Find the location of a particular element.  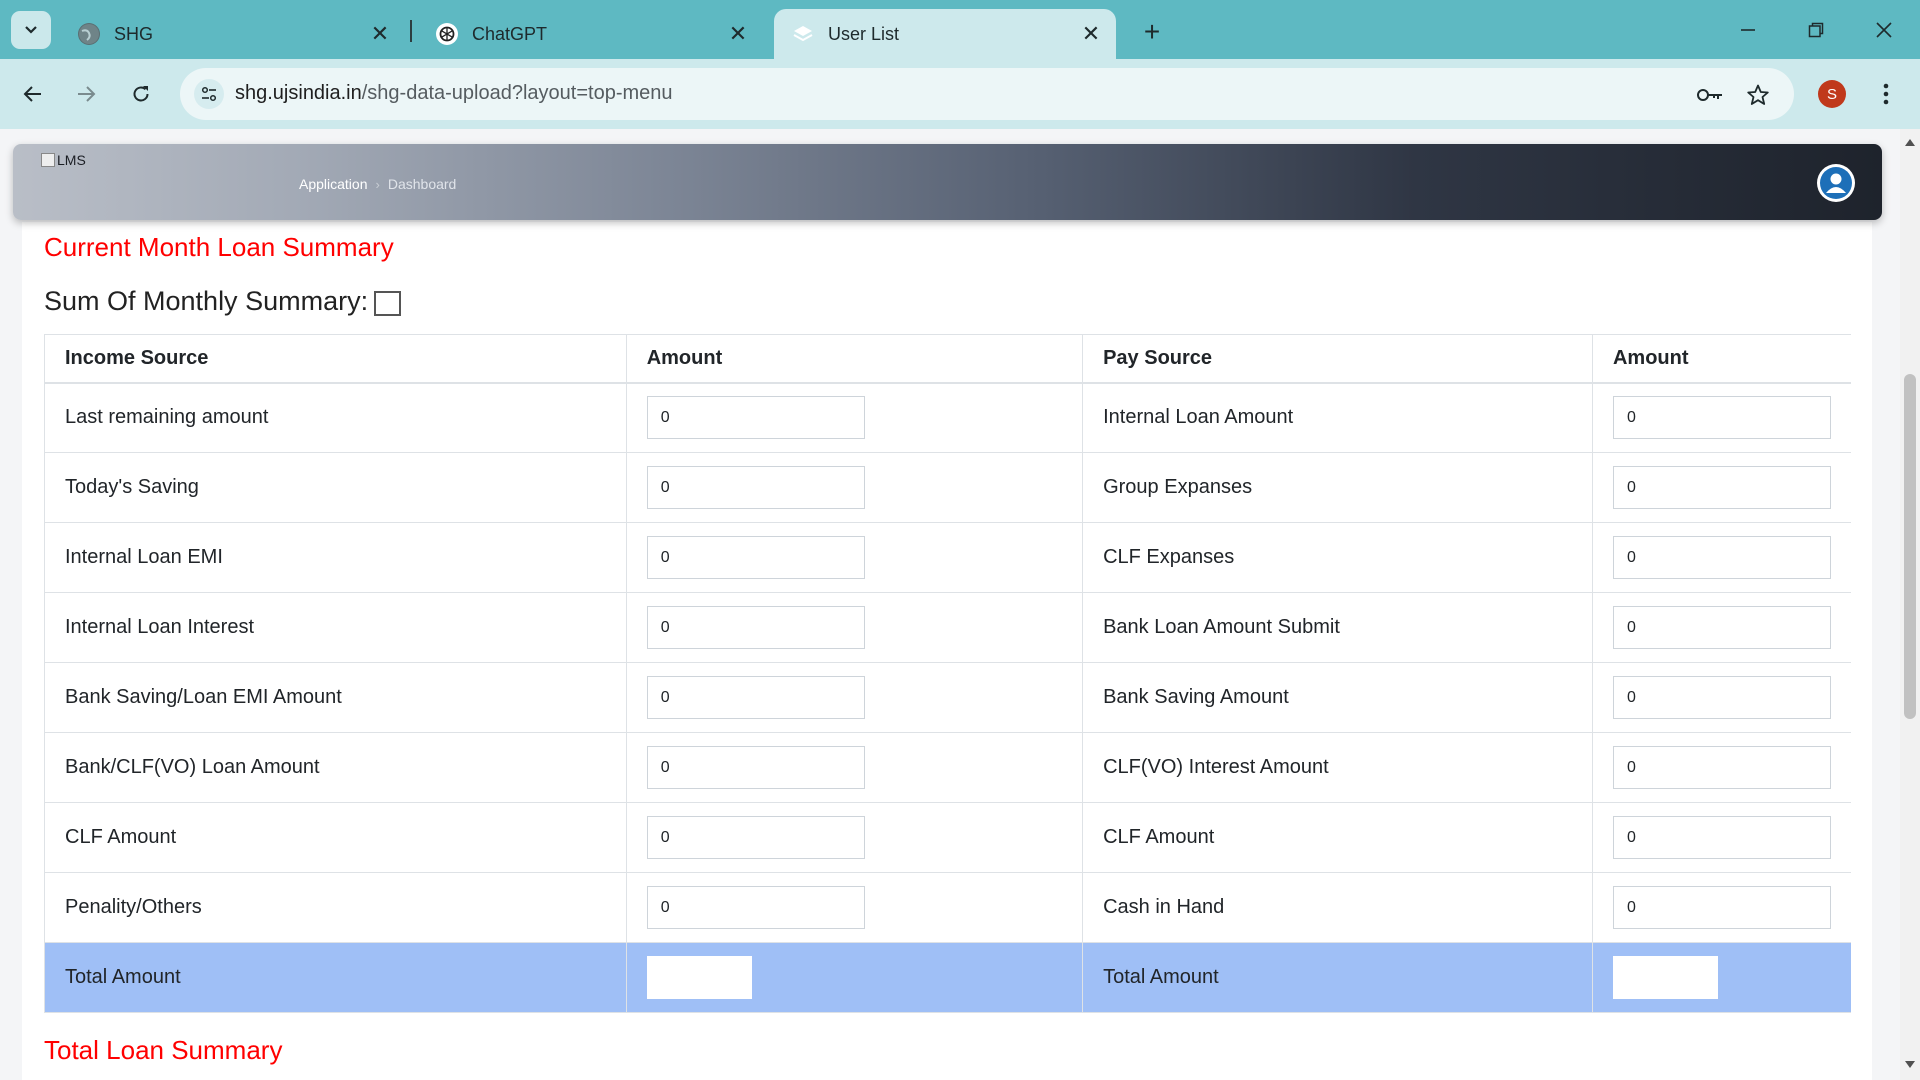

site-settings-icon is located at coordinates (209, 94).